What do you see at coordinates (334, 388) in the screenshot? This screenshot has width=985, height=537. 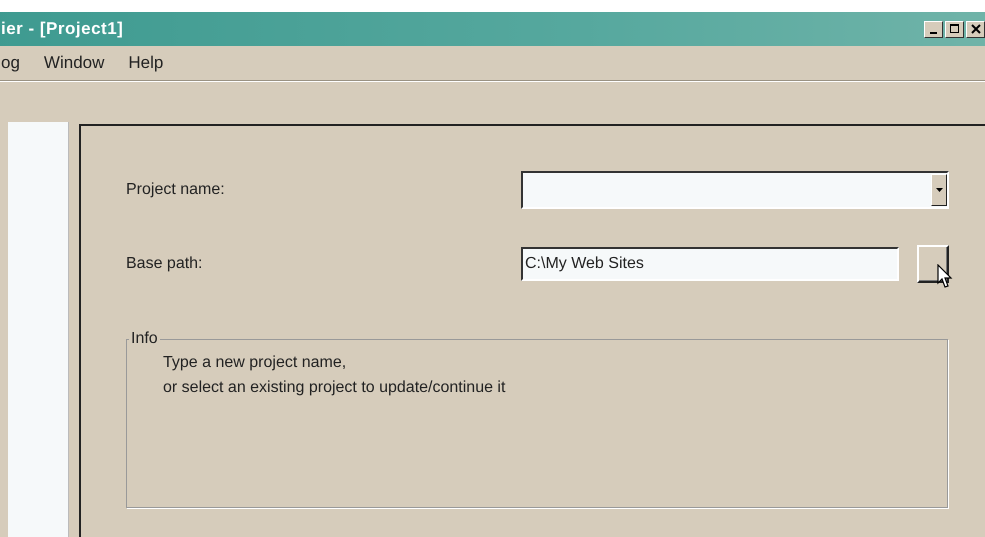 I see `info-text: or select an existing project to update/continue it` at bounding box center [334, 388].